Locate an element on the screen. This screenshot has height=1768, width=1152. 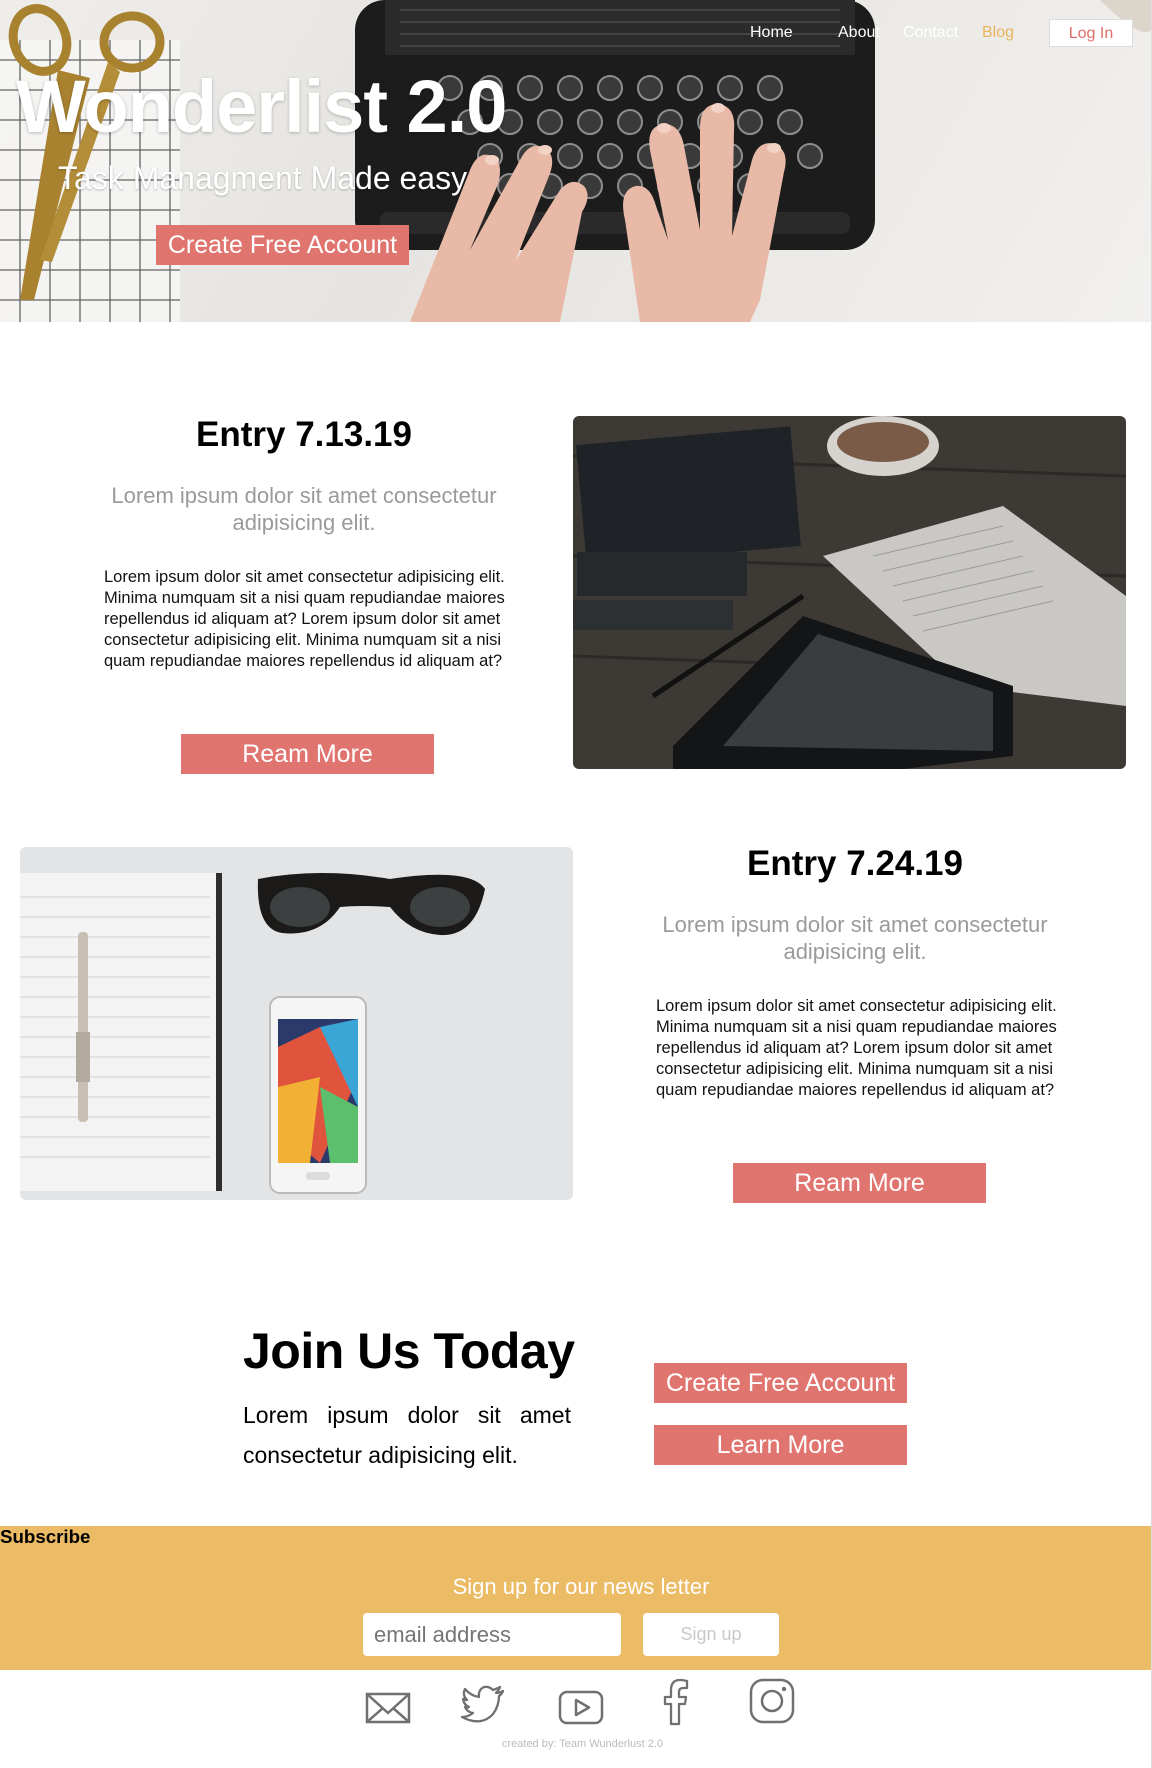
nav-home: Home is located at coordinates (771, 33).